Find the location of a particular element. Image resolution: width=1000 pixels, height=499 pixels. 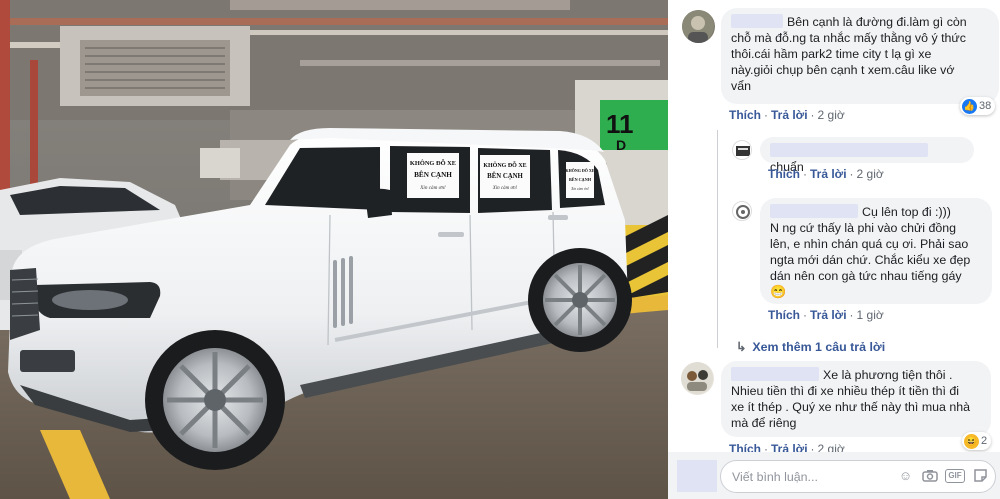

comment-line: chỗ mà đỗ.ng ta nhắc mấy thằng vô ý thức is located at coordinates (848, 38).